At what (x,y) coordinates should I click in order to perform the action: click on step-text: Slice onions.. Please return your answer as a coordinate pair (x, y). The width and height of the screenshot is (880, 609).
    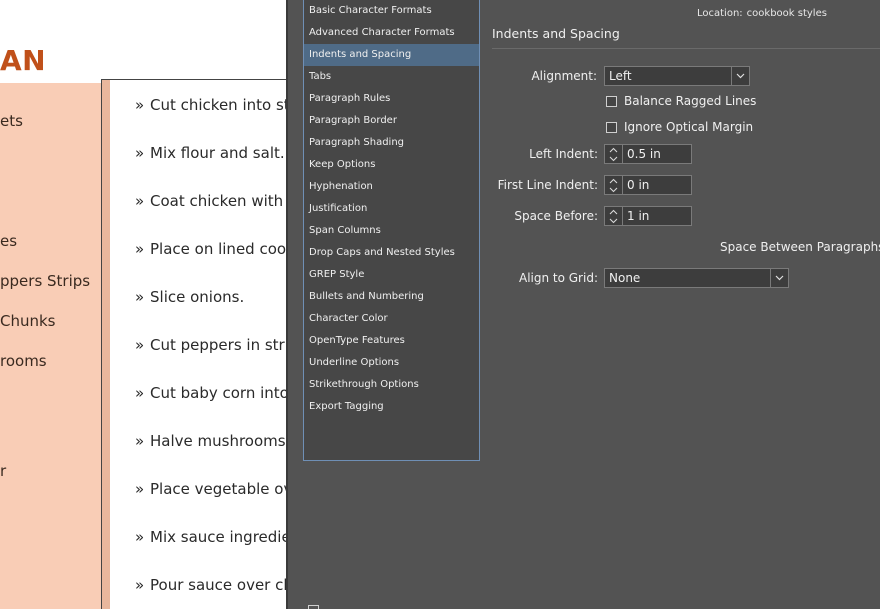
    Looking at the image, I should click on (197, 297).